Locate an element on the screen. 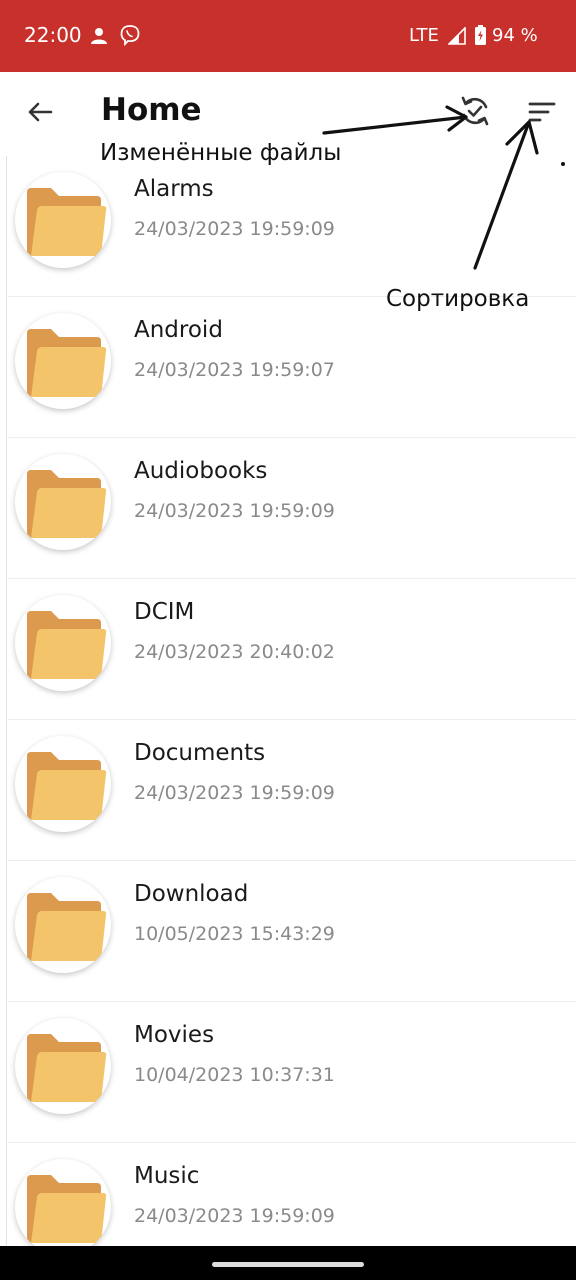  annotation-sorting: Сортировка is located at coordinates (458, 299).